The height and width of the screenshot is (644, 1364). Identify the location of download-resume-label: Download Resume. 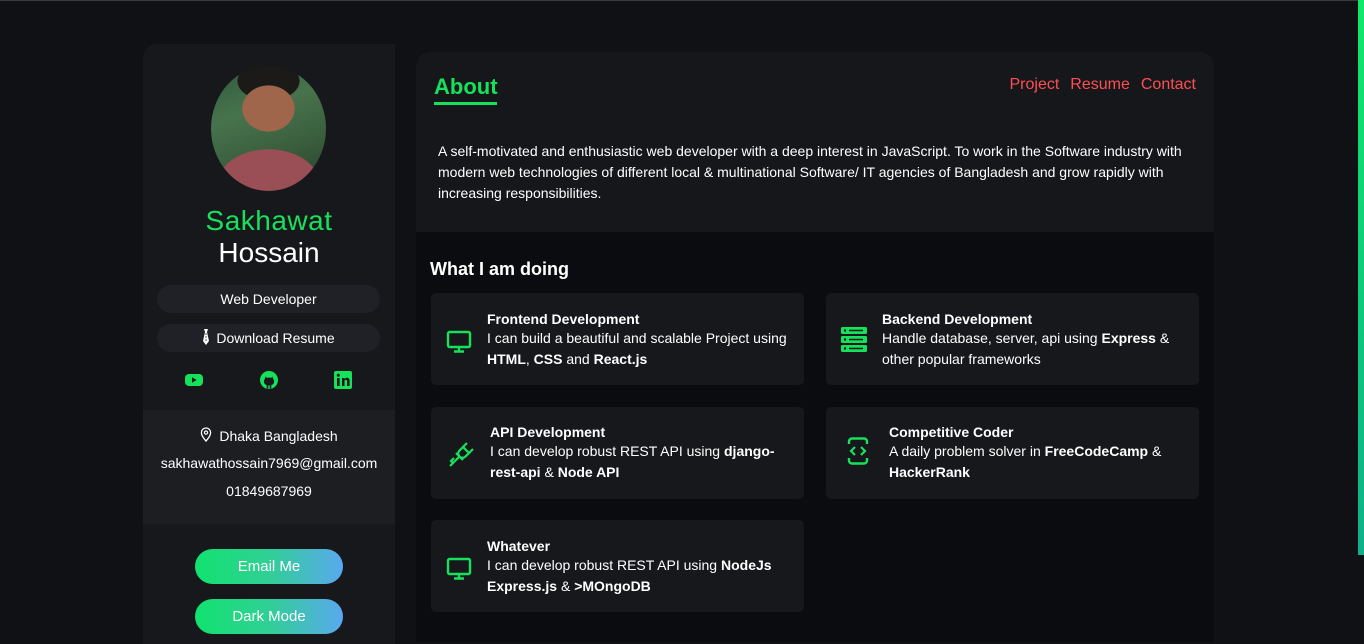
(275, 338).